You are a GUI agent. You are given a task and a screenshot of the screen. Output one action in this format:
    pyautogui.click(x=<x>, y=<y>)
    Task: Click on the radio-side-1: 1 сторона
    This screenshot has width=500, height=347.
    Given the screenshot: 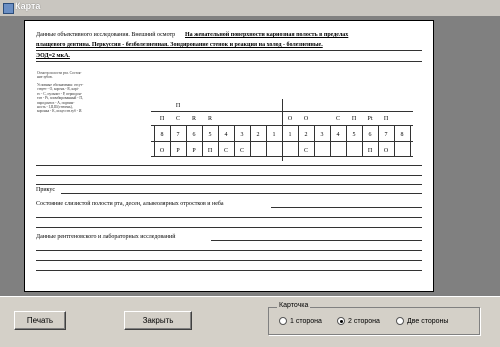 What is the action you would take?
    pyautogui.click(x=300, y=321)
    